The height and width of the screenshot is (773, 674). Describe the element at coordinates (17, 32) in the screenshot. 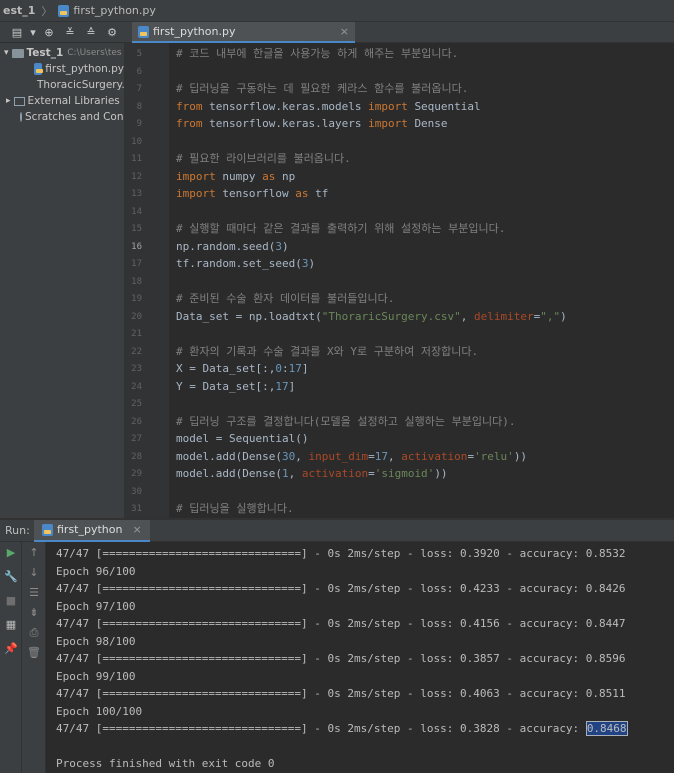

I see `layout-icon: ▤` at that location.